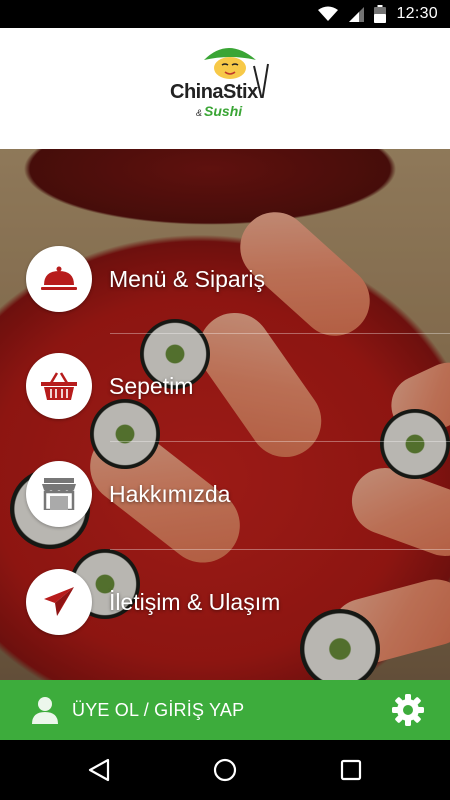  What do you see at coordinates (328, 13) in the screenshot?
I see `wifi-icon` at bounding box center [328, 13].